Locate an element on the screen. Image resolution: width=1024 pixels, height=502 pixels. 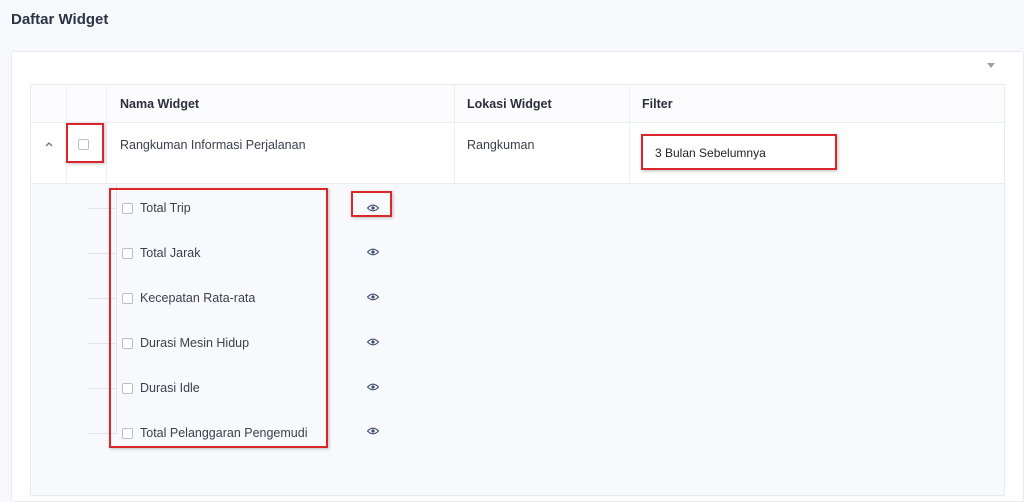
list-item: Total Trip is located at coordinates (156, 208).